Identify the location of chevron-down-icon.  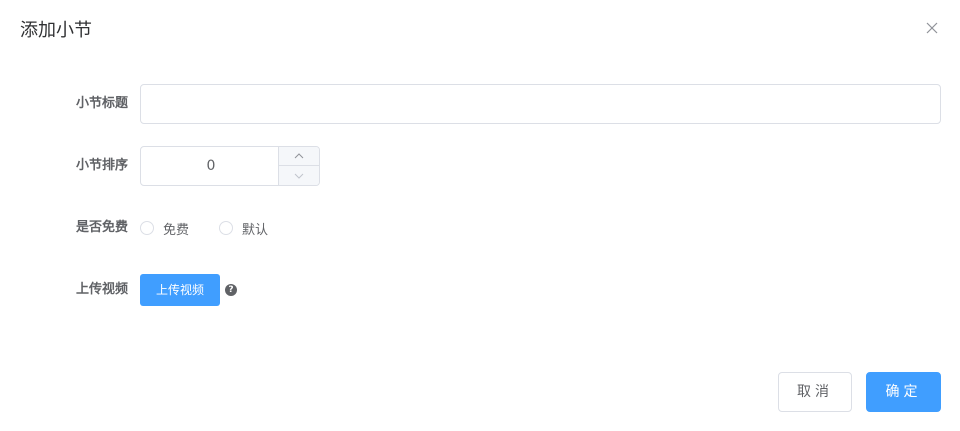
(299, 175).